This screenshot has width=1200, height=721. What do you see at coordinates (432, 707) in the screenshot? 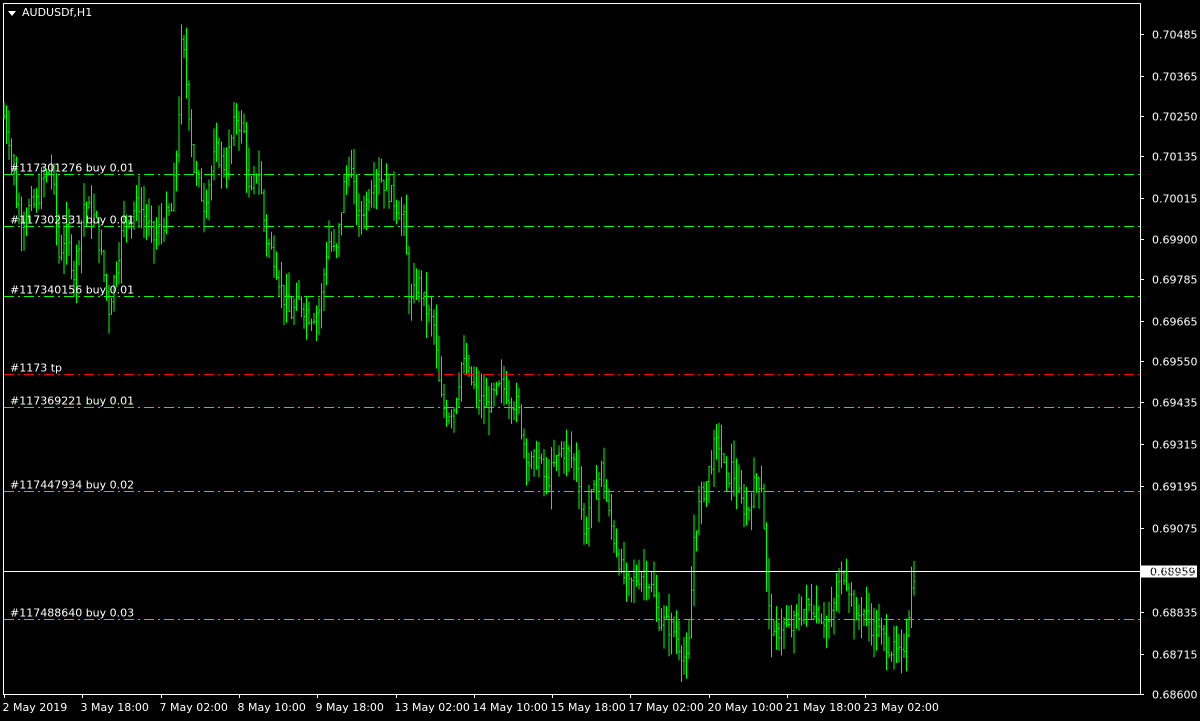
I see `x-tick-label: 13 May 02:00` at bounding box center [432, 707].